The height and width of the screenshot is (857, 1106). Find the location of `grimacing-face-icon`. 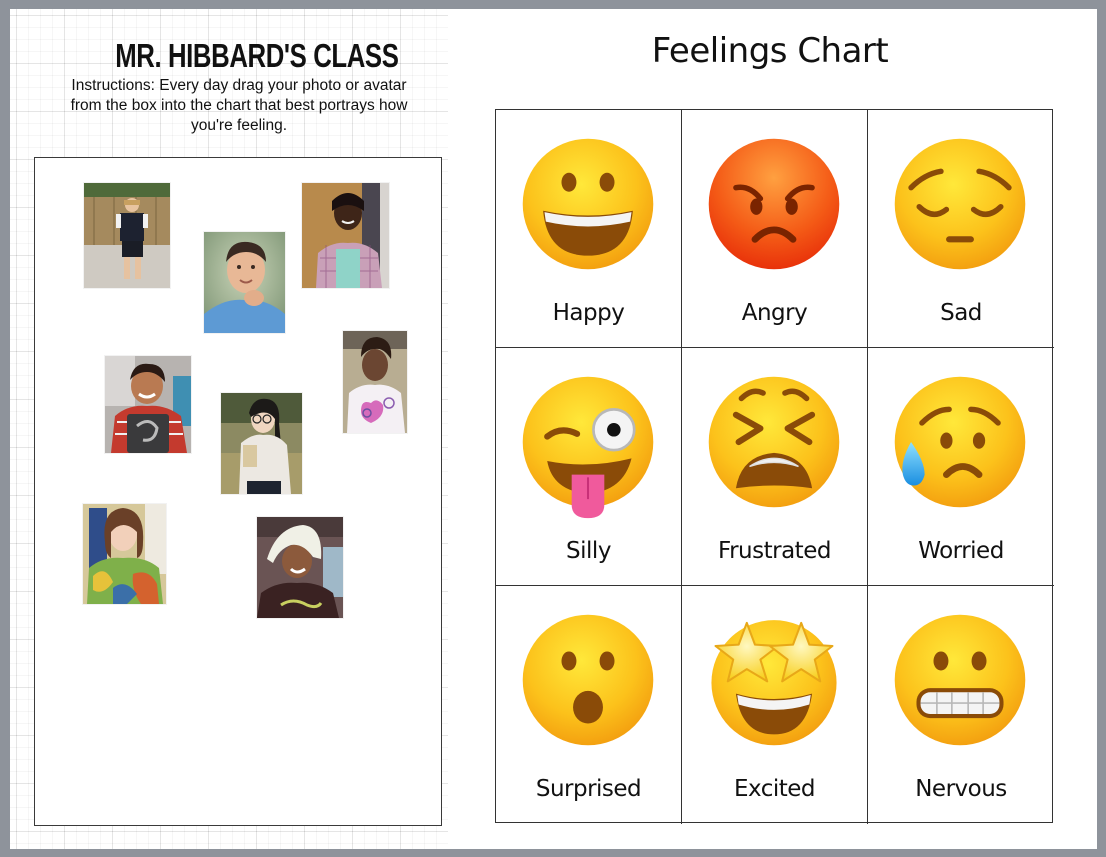

grimacing-face-icon is located at coordinates (960, 680).